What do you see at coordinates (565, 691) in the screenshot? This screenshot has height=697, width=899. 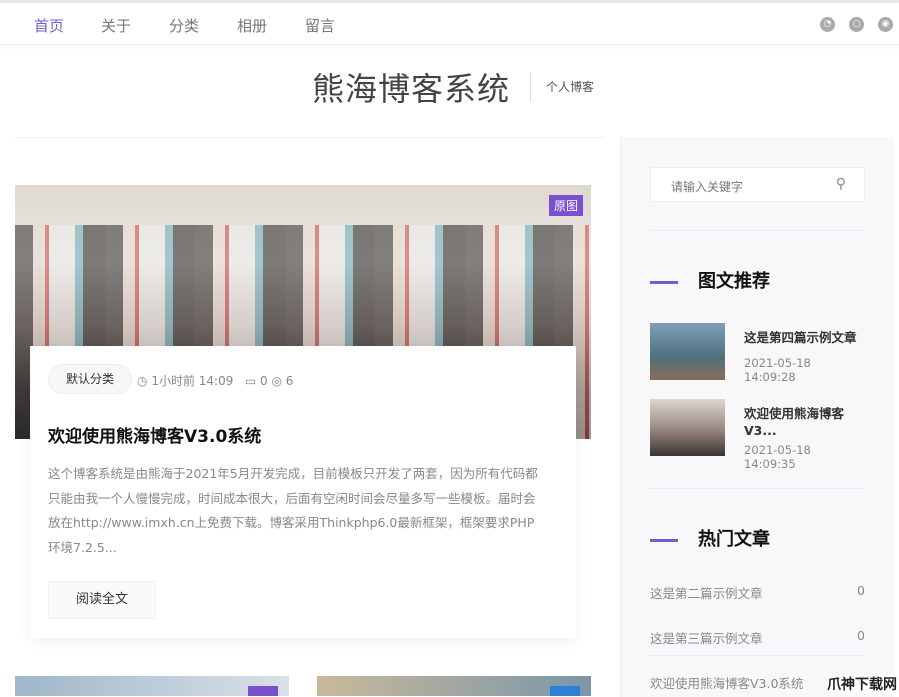 I see `post-badge` at bounding box center [565, 691].